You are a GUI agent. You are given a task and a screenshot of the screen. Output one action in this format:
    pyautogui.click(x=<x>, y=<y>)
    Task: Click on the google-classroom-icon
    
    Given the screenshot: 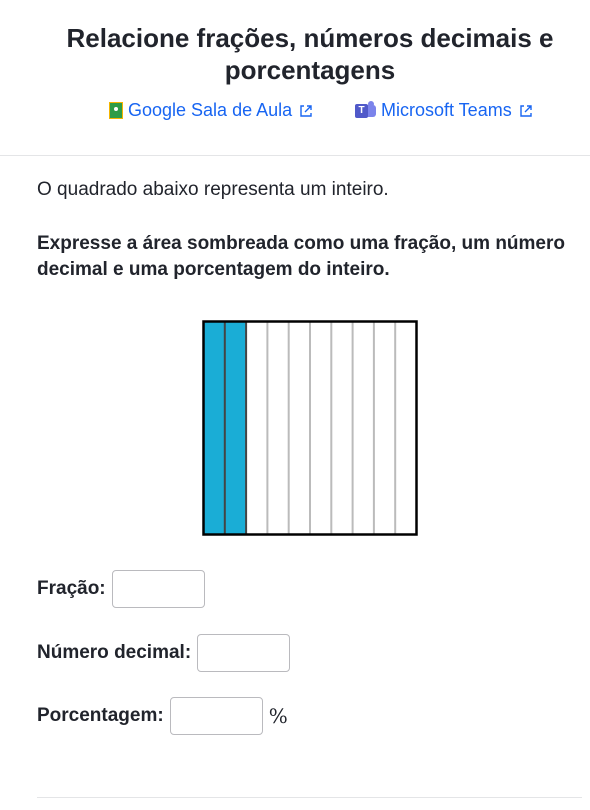 What is the action you would take?
    pyautogui.click(x=116, y=110)
    